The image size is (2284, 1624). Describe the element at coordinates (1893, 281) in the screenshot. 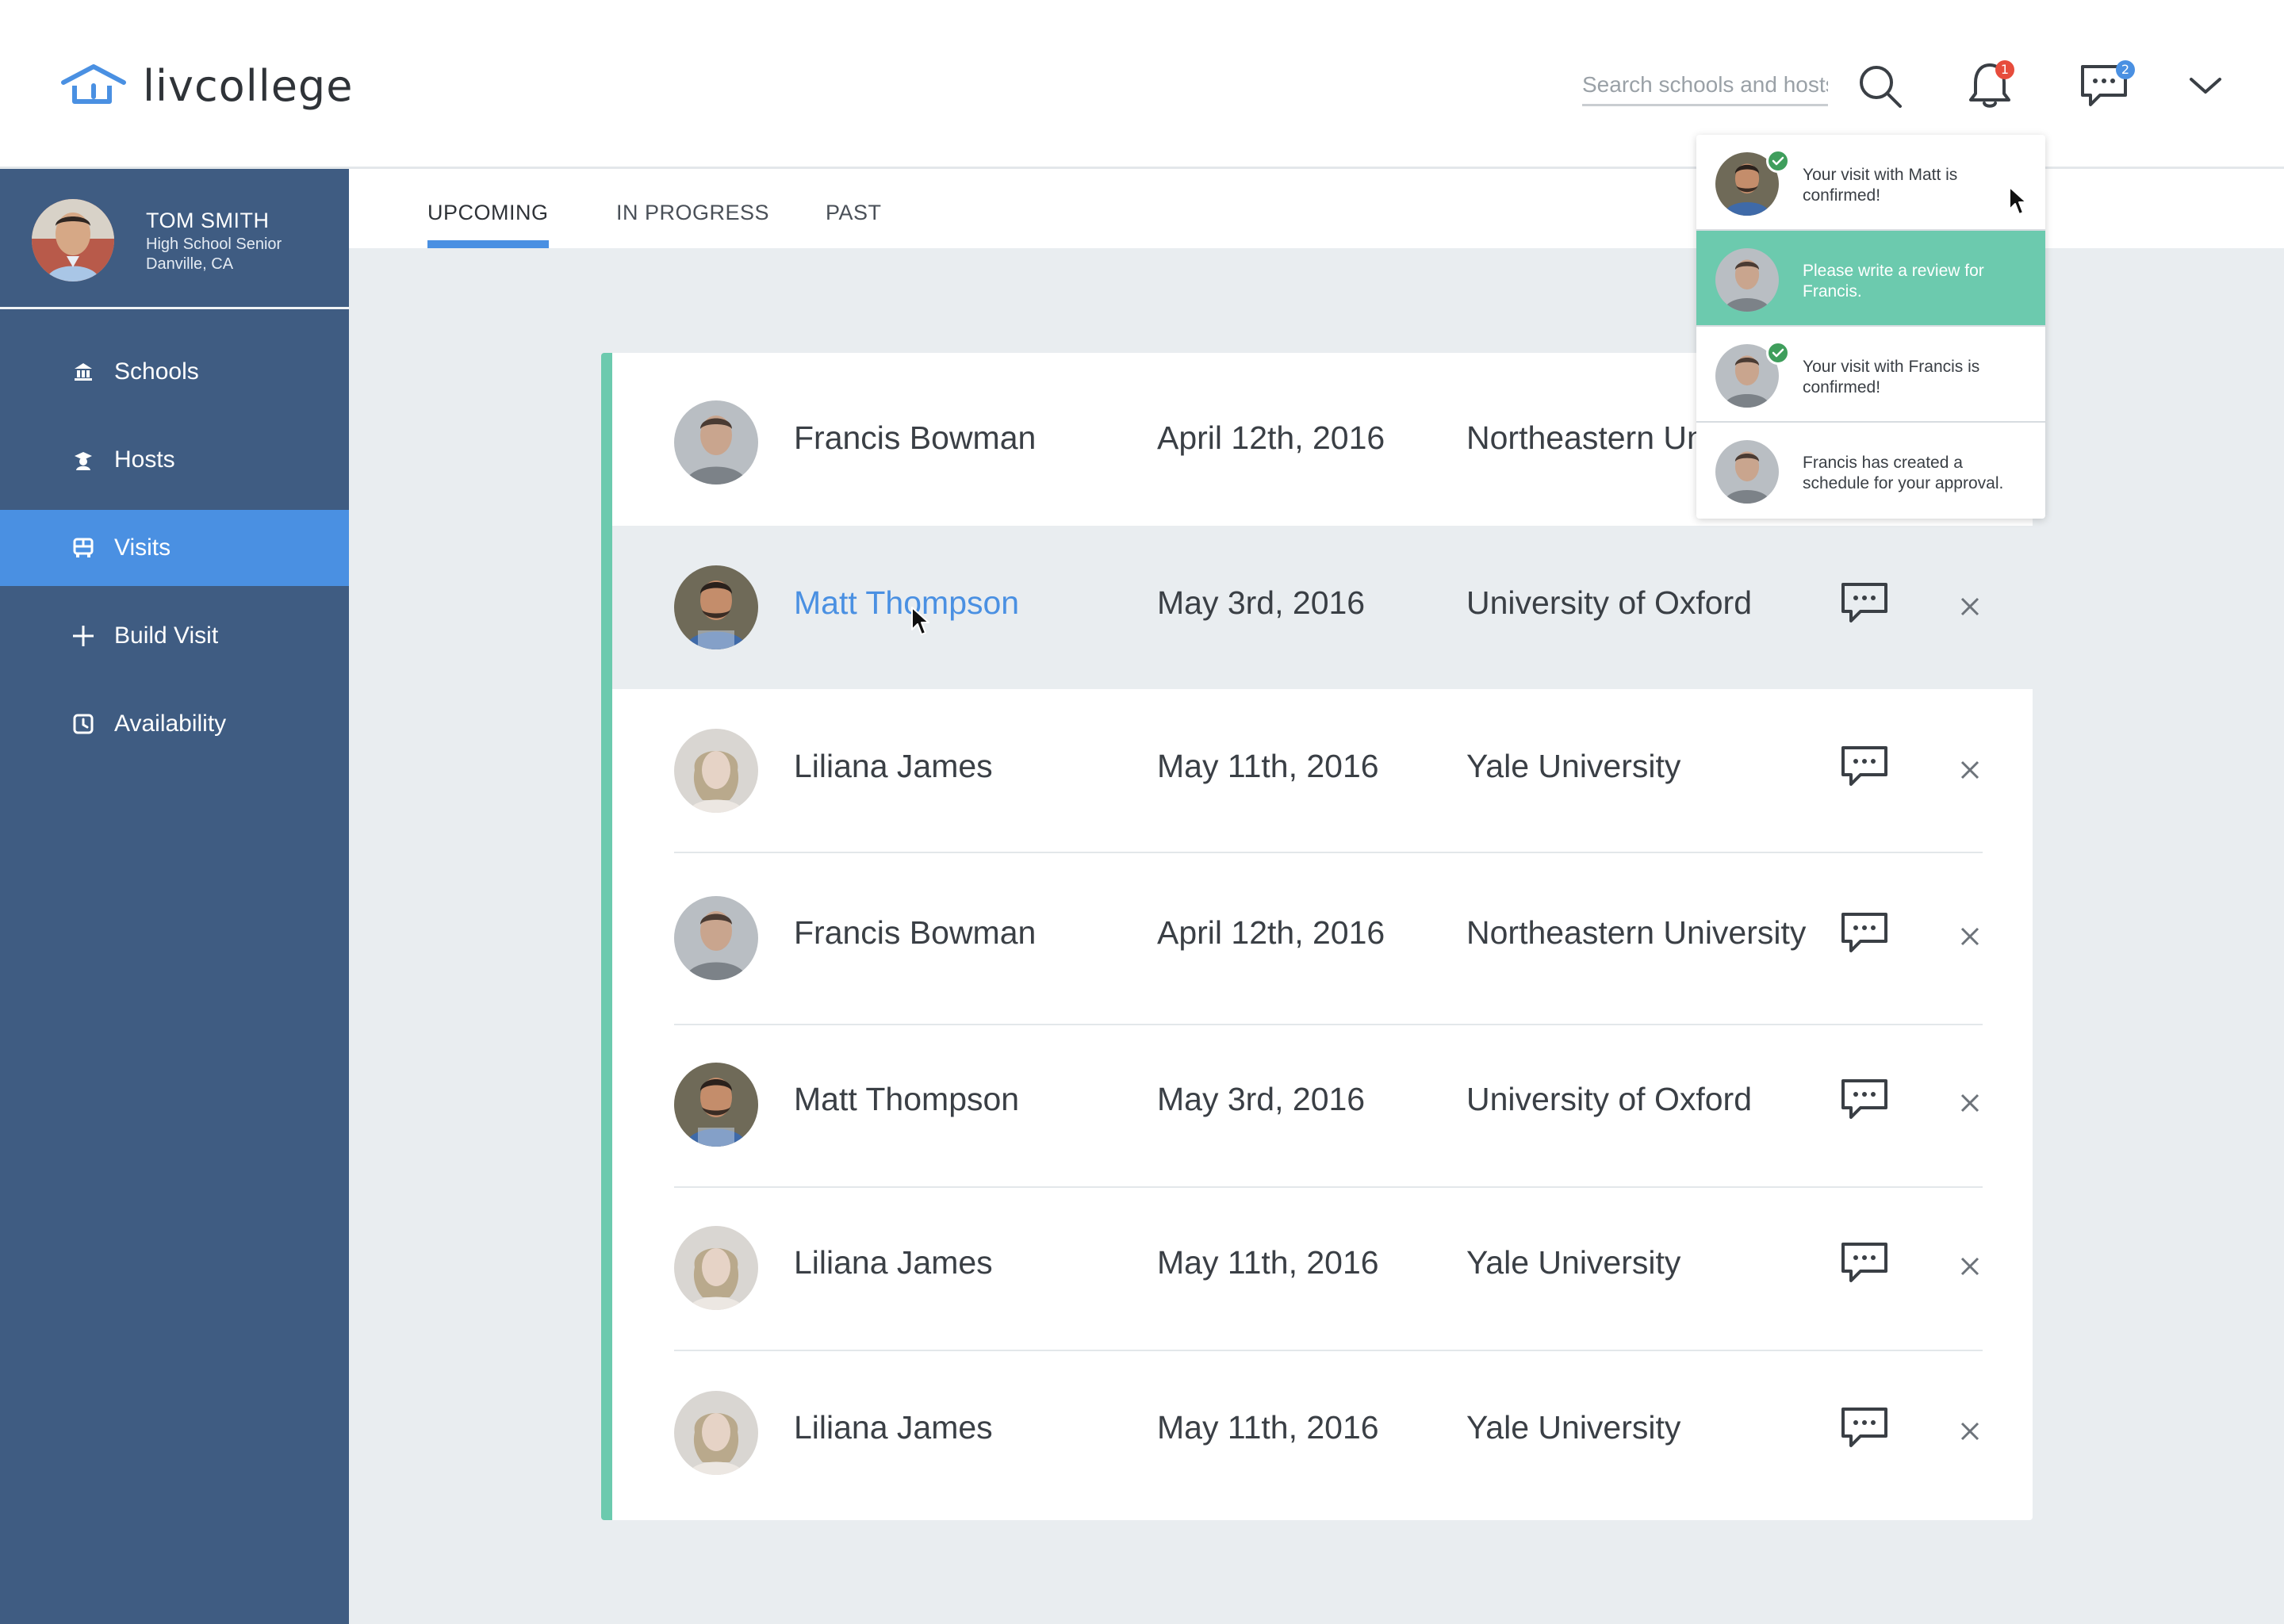

I see `notification-text: Please write a review for Francis.` at that location.